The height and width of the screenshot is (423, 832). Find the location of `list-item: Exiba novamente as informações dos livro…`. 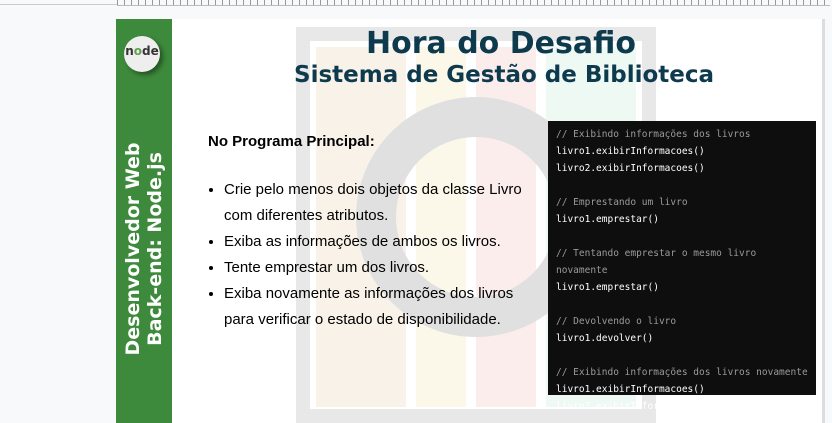

list-item: Exiba novamente as informações dos livro… is located at coordinates (384, 307).